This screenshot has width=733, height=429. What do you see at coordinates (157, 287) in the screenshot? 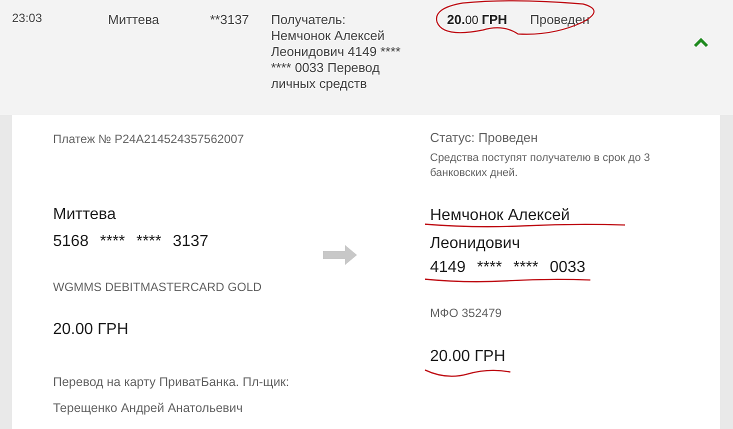
I see `card-type: WGMMS DEBITMASTERCARD GOLD` at bounding box center [157, 287].